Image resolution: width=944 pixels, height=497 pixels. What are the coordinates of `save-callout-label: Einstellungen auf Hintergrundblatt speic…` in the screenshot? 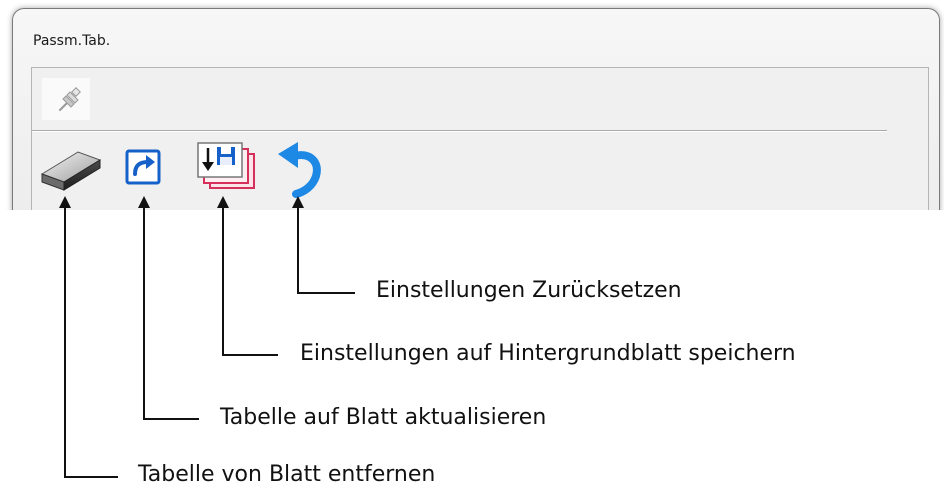 It's located at (548, 353).